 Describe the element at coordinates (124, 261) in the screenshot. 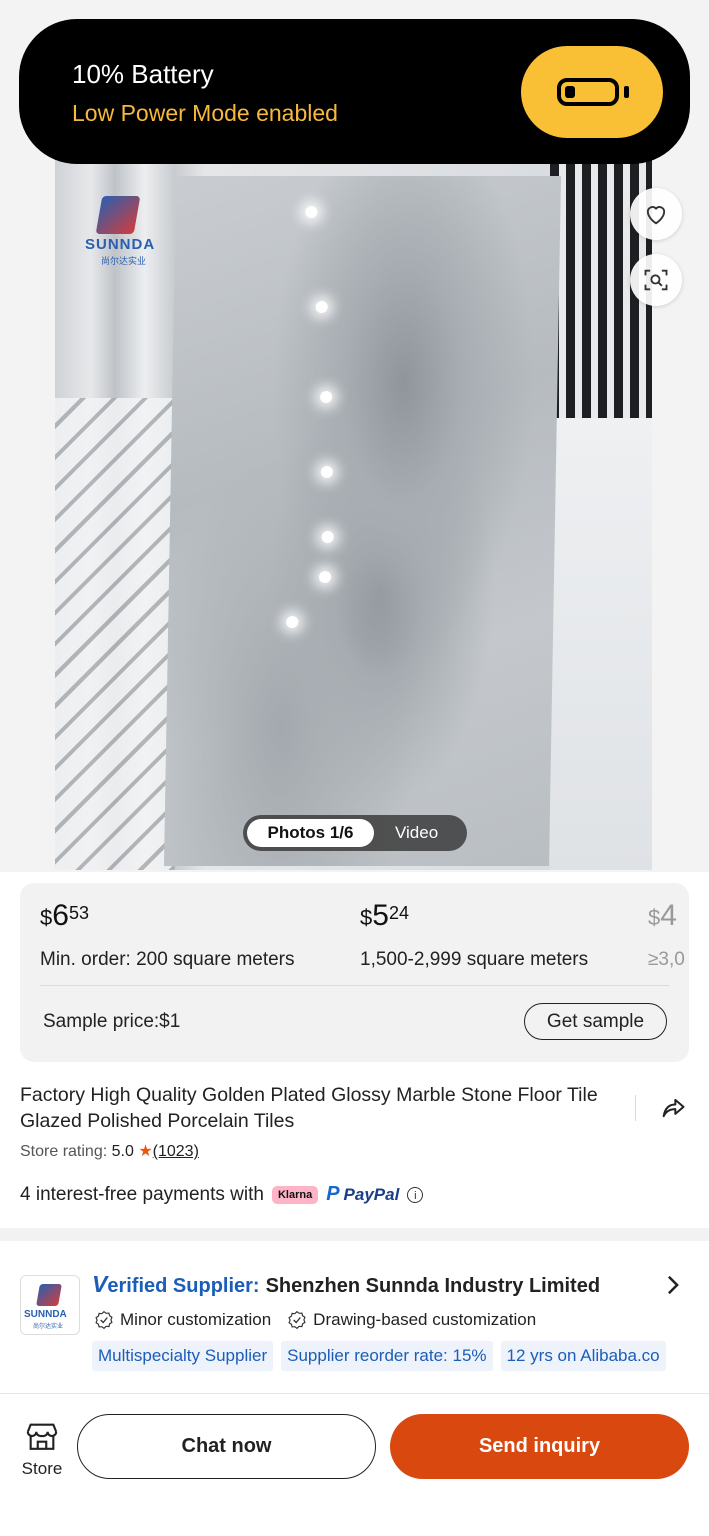

I see `brand-logo-subtext: 尚尔达实业` at that location.